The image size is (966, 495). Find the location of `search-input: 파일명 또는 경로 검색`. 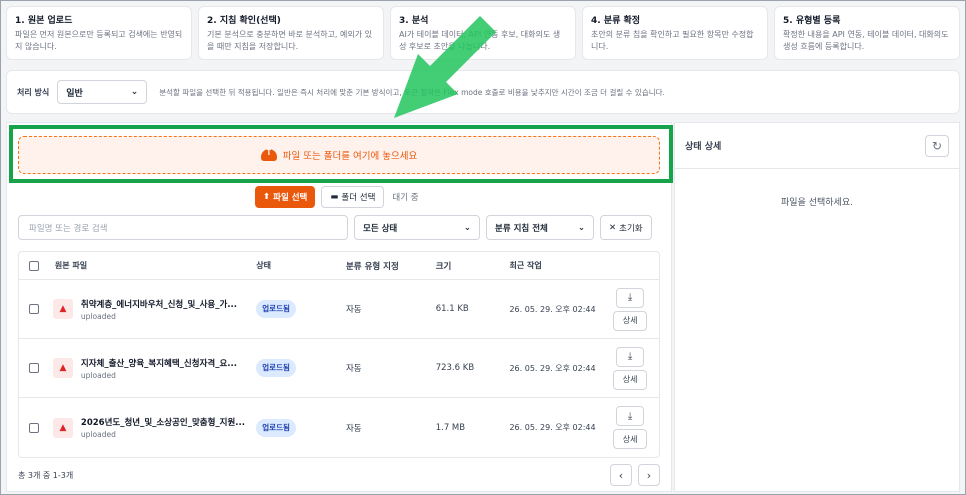

search-input: 파일명 또는 경로 검색 is located at coordinates (183, 227).